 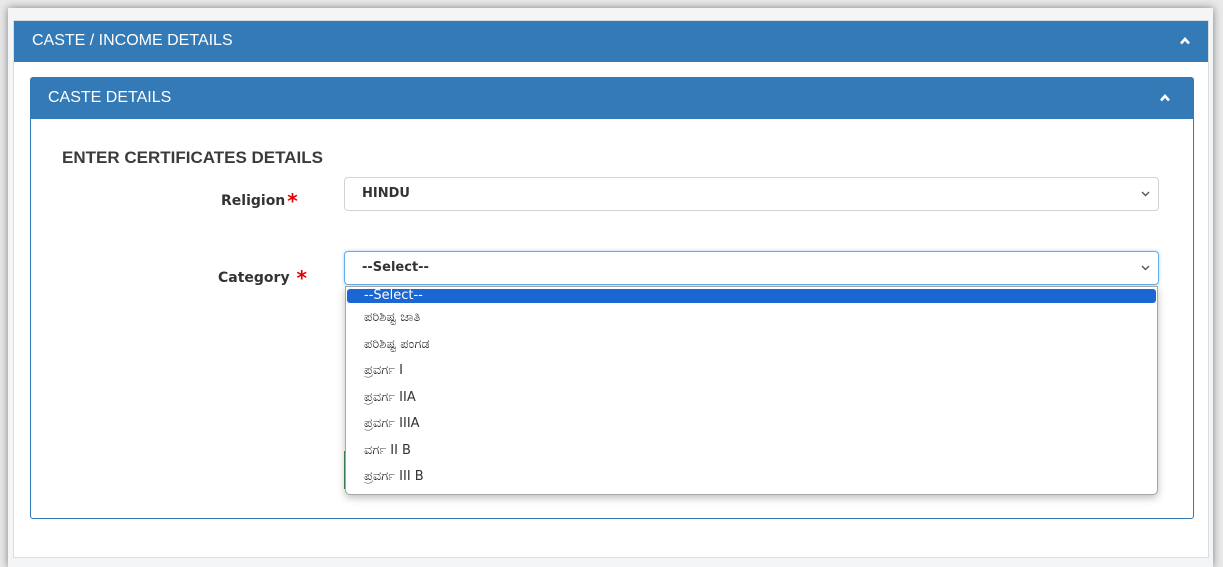 I want to click on caste-details-panel-title: CASTE DETAILS, so click(x=110, y=97).